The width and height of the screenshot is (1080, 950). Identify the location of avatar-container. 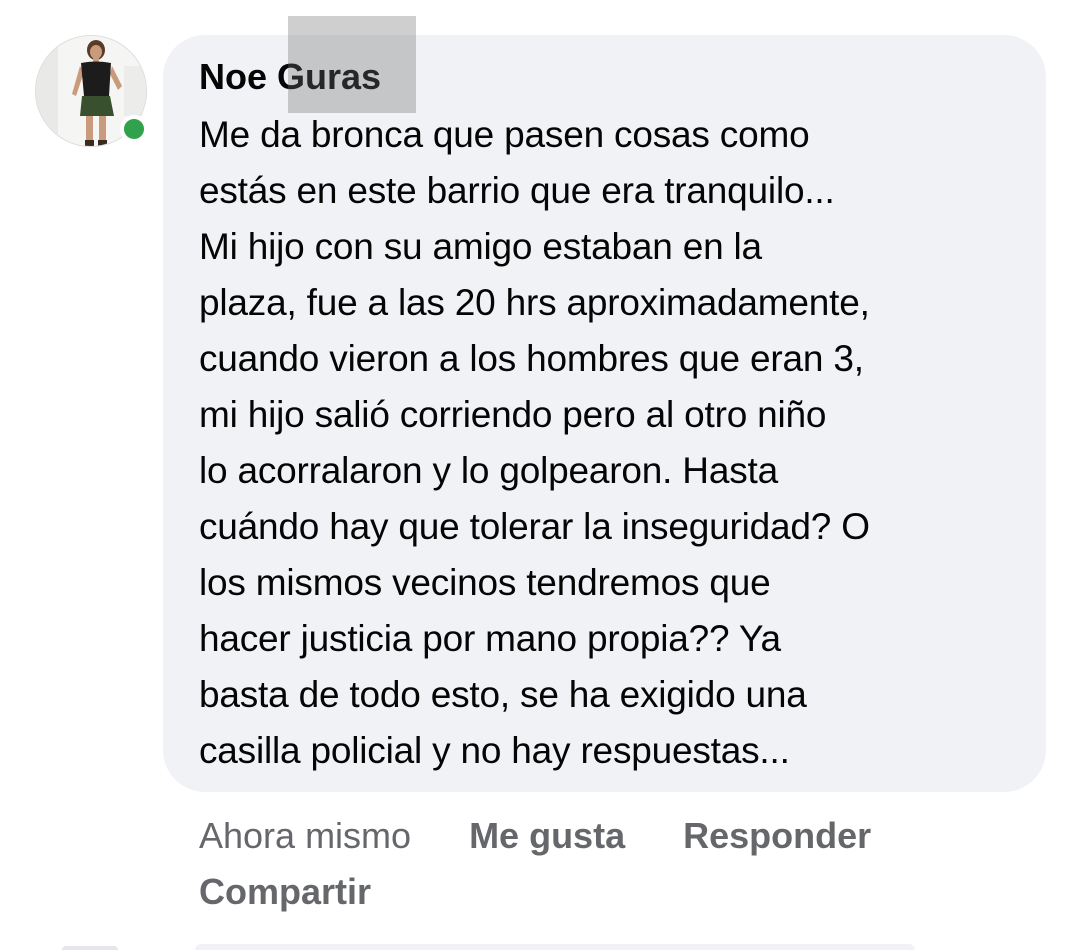
(91, 91).